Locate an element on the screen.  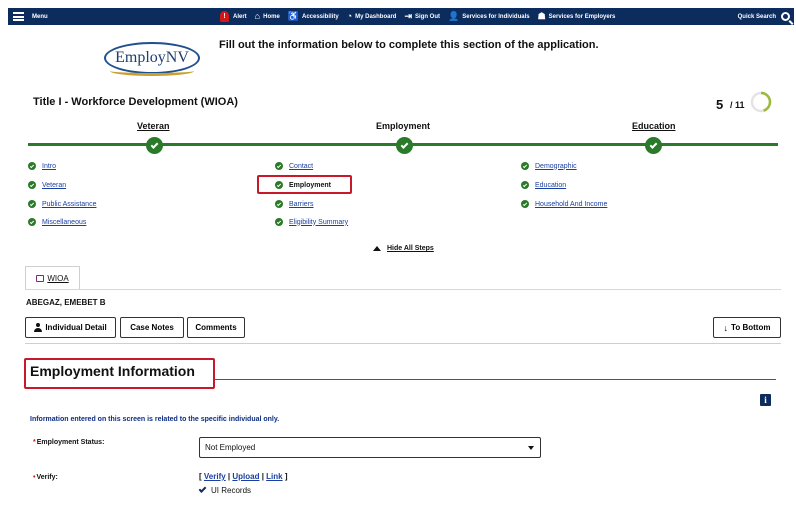
step-contact-link: Contact is located at coordinates (301, 166).